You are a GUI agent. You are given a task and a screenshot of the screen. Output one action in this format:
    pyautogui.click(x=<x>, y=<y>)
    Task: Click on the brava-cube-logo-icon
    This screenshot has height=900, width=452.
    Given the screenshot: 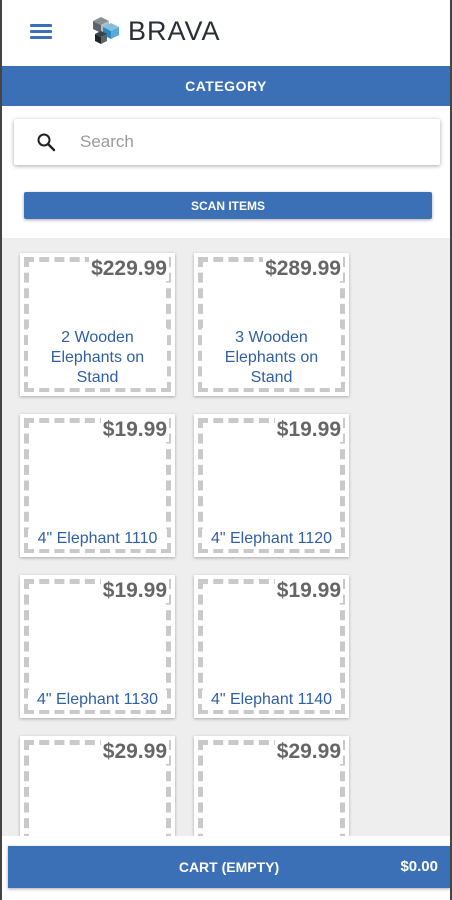 What is the action you would take?
    pyautogui.click(x=106, y=30)
    